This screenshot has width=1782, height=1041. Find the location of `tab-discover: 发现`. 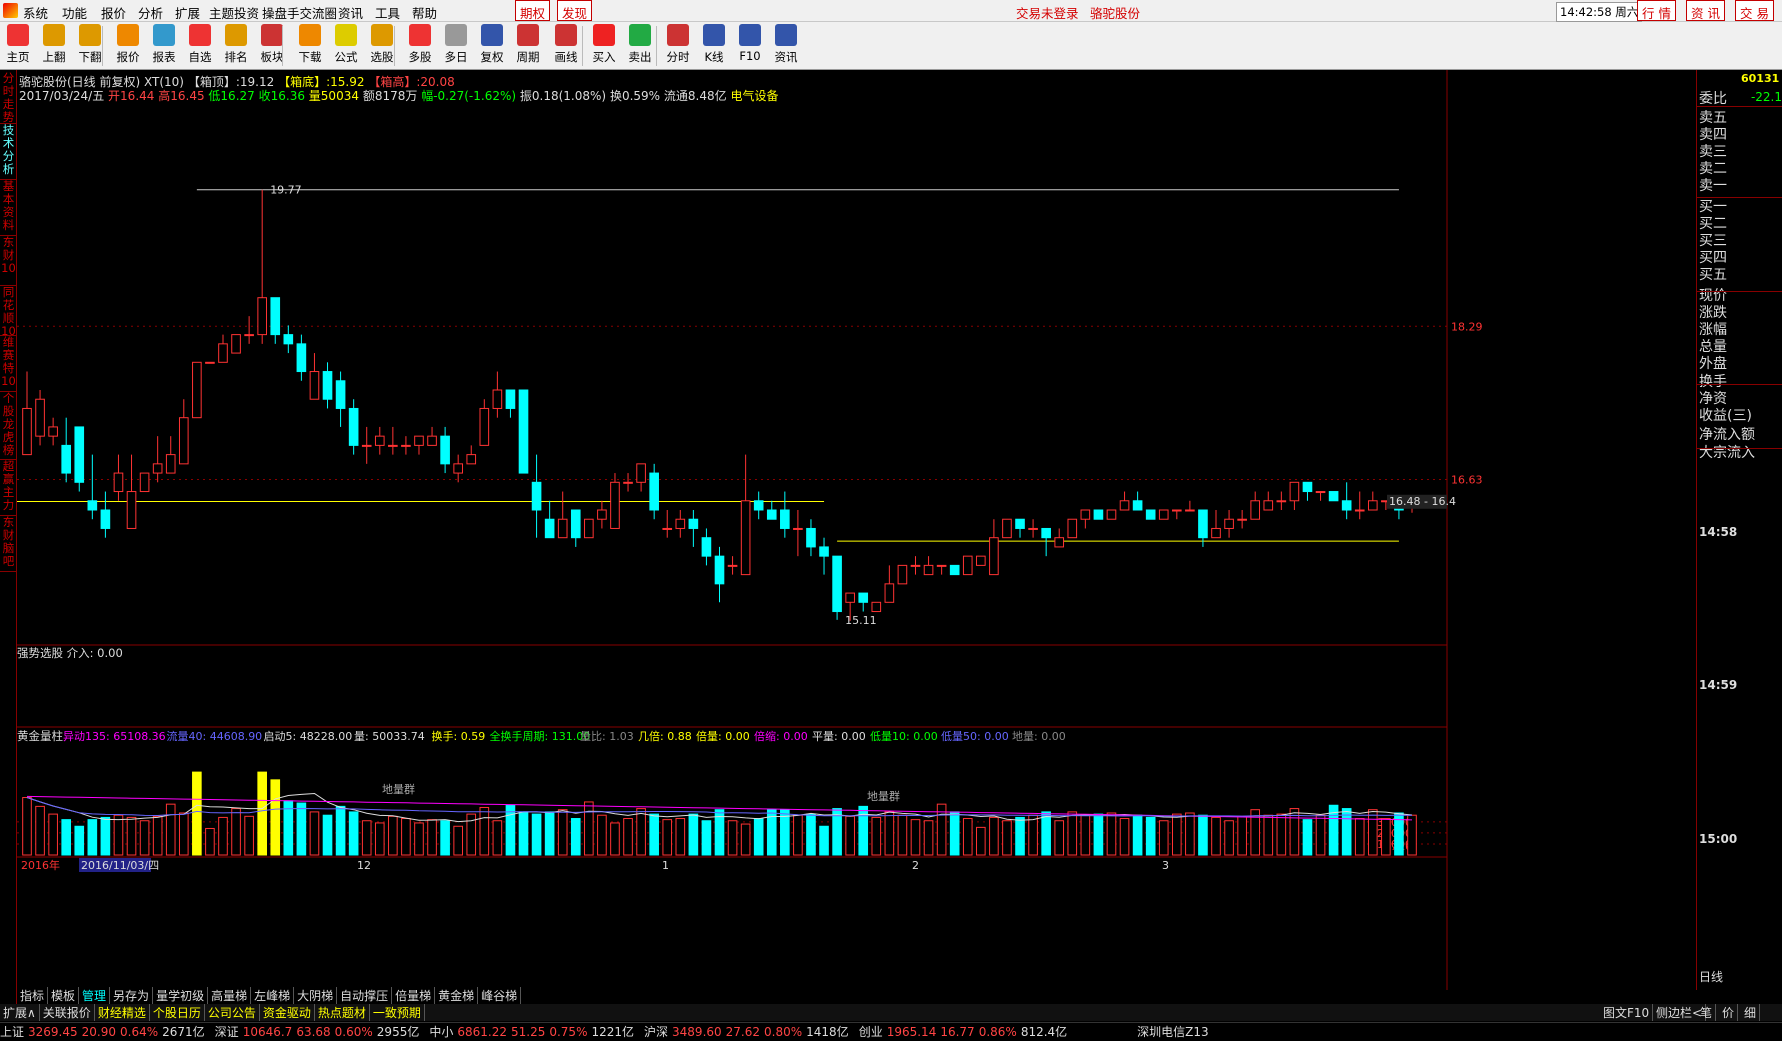

tab-discover: 发现 is located at coordinates (575, 10).